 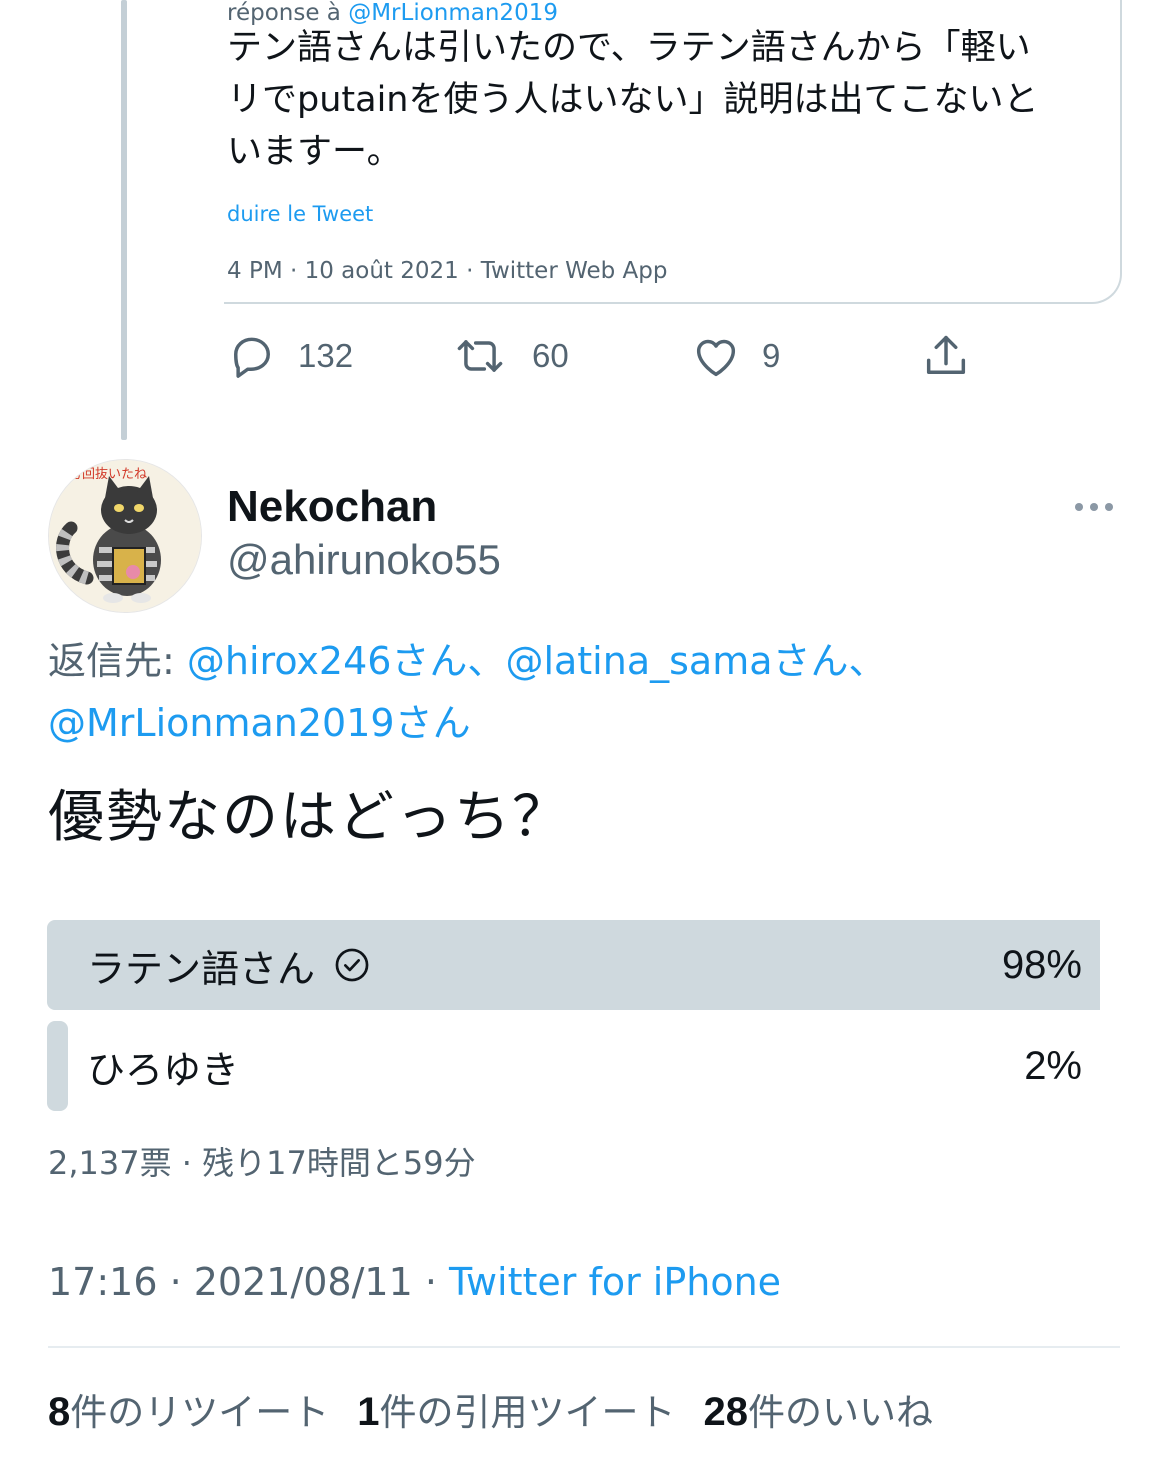 I want to click on likes-stat: 28件のいいね, so click(x=818, y=1412).